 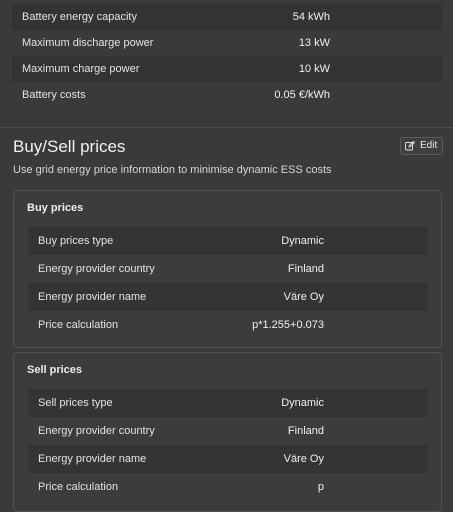 I want to click on row-value: p, so click(x=320, y=487).